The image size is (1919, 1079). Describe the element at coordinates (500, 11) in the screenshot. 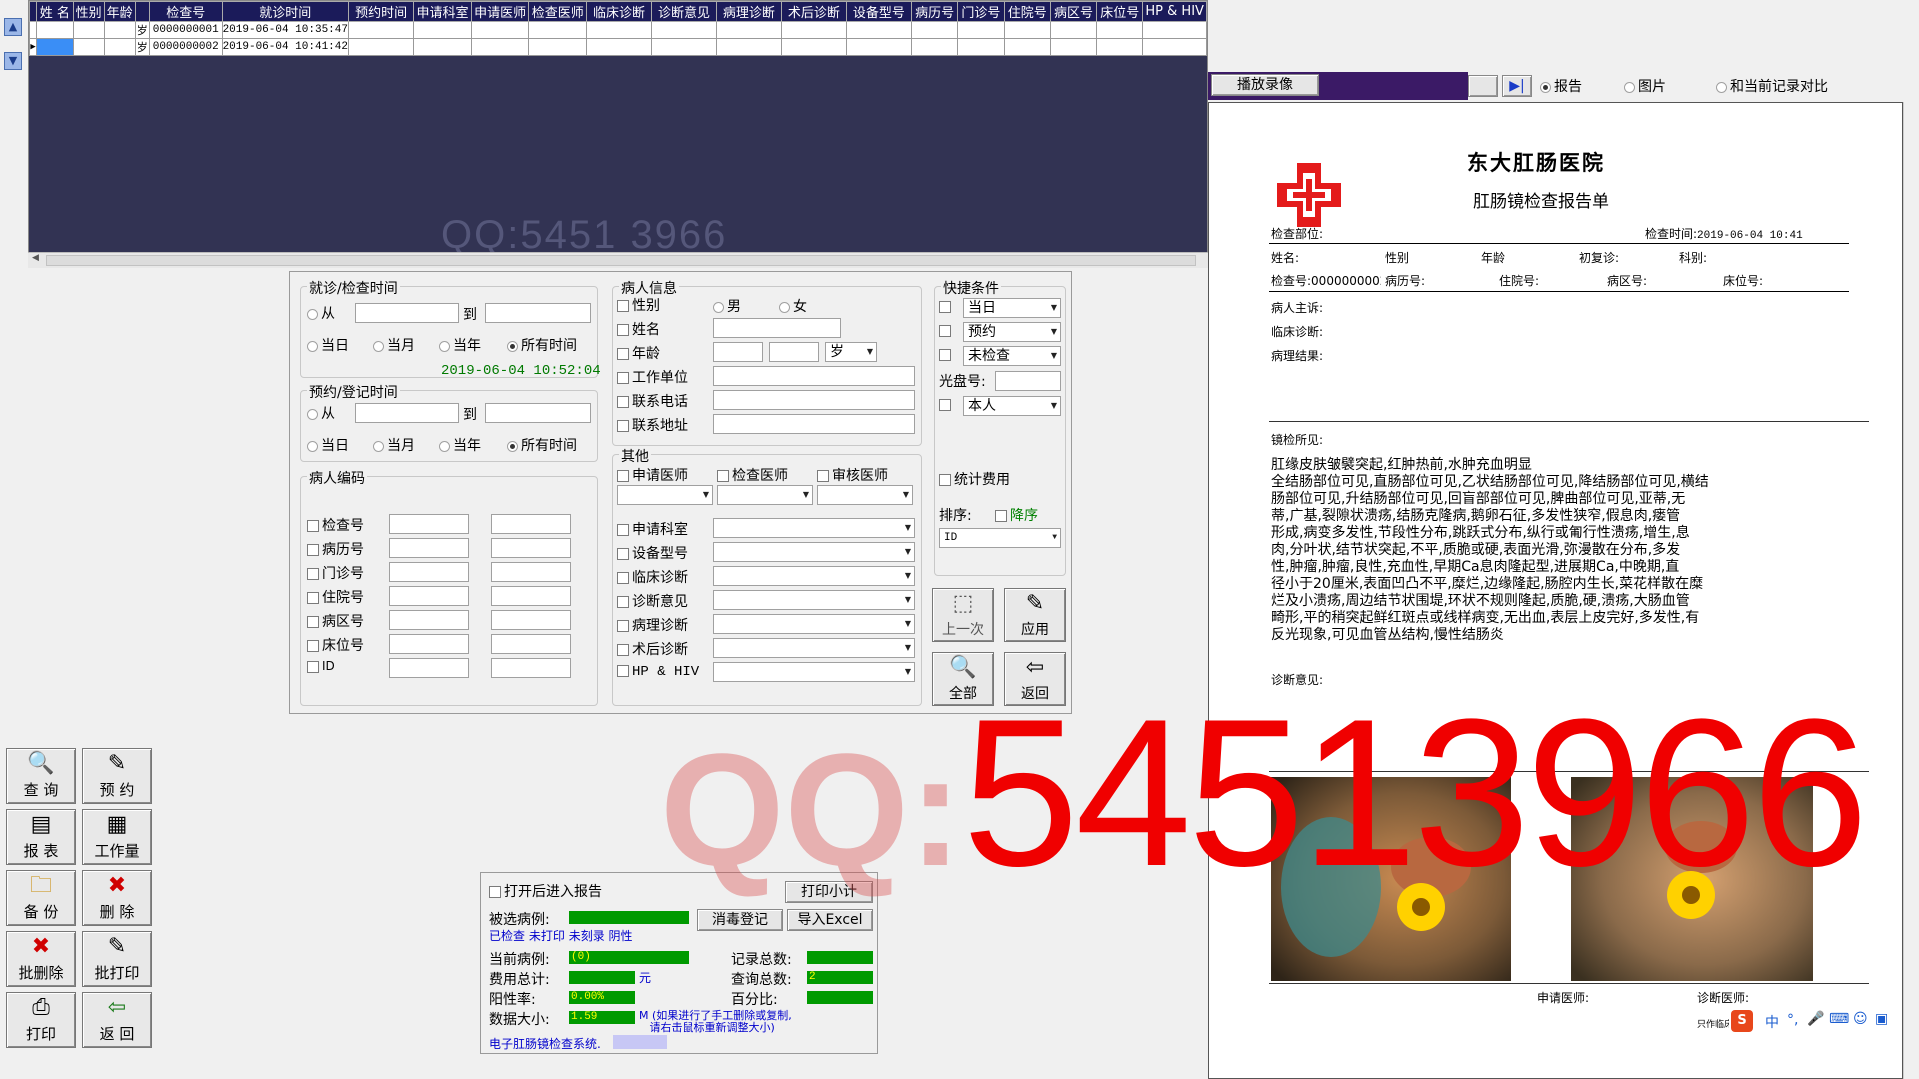

I see `col-req-doctor: 申请医师` at that location.